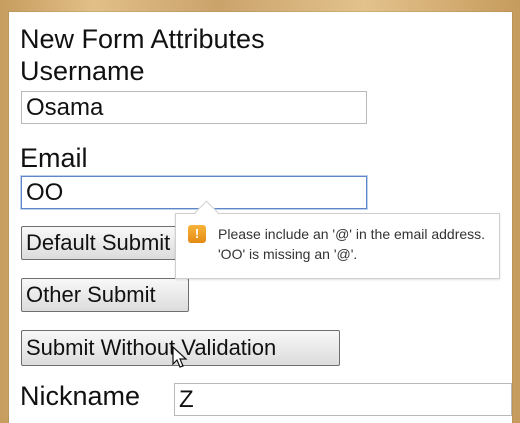 The height and width of the screenshot is (423, 520). What do you see at coordinates (109, 243) in the screenshot?
I see `default-submit-button: Default Submit` at bounding box center [109, 243].